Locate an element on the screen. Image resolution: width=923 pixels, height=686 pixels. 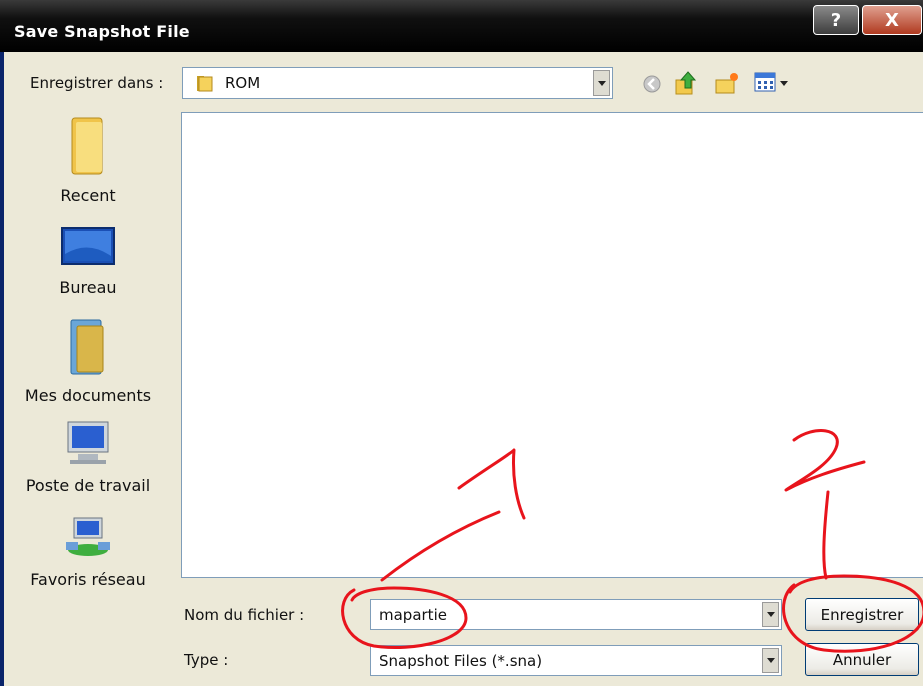
window-title: Save Snapshot File is located at coordinates (102, 31).